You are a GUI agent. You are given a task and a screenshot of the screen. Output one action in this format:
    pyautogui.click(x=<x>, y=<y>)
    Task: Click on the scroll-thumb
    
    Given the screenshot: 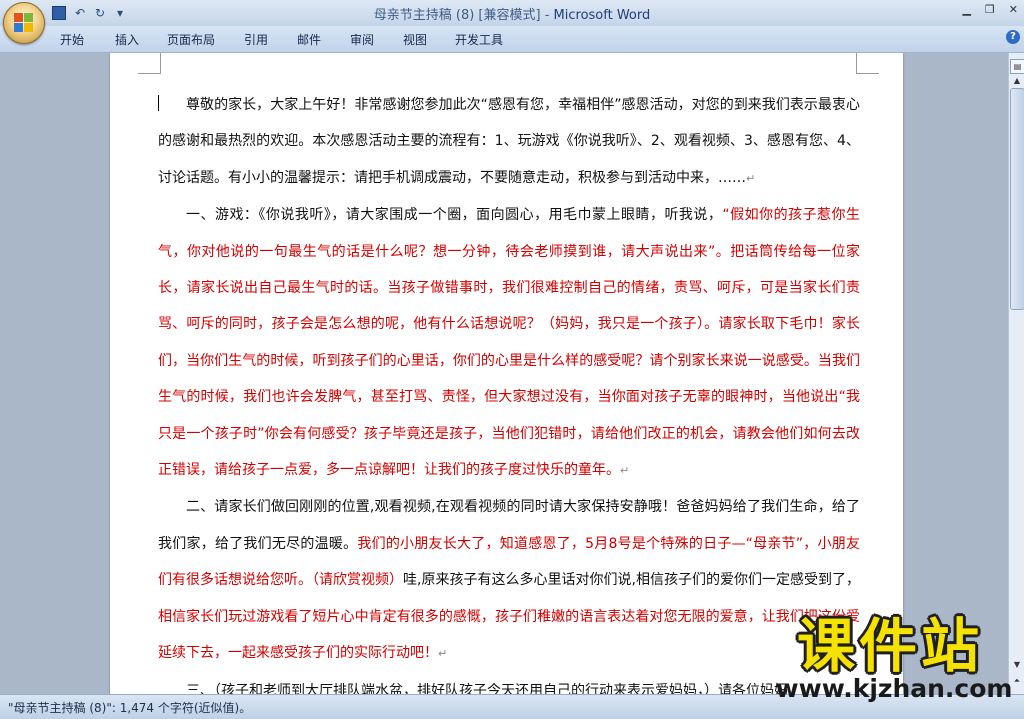 What is the action you would take?
    pyautogui.click(x=1017, y=199)
    